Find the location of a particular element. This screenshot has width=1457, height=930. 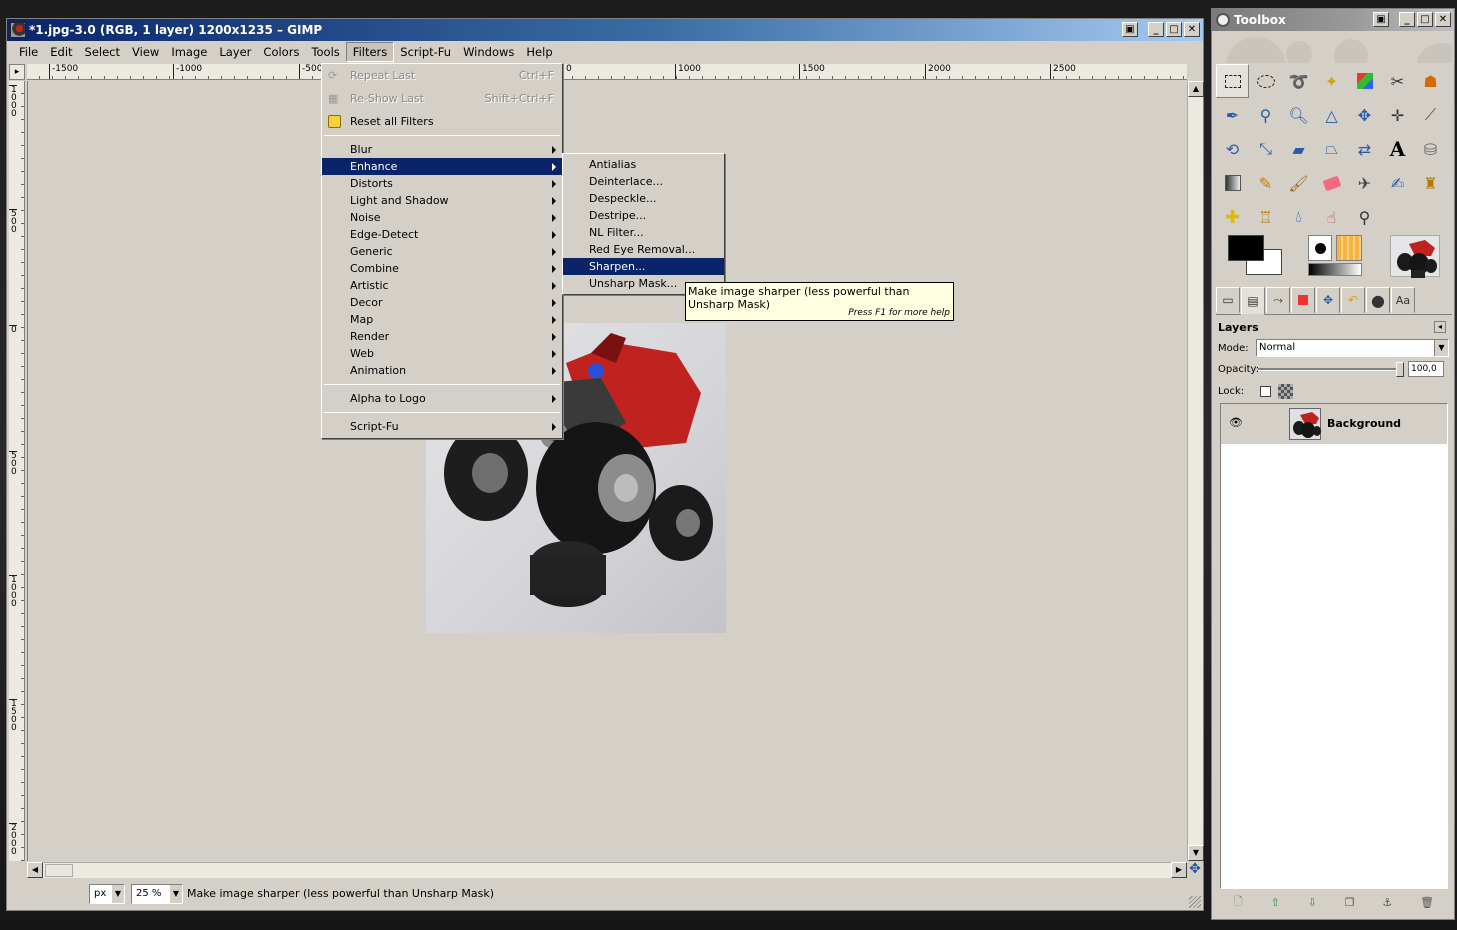

menu-item-map: Map is located at coordinates (442, 319).